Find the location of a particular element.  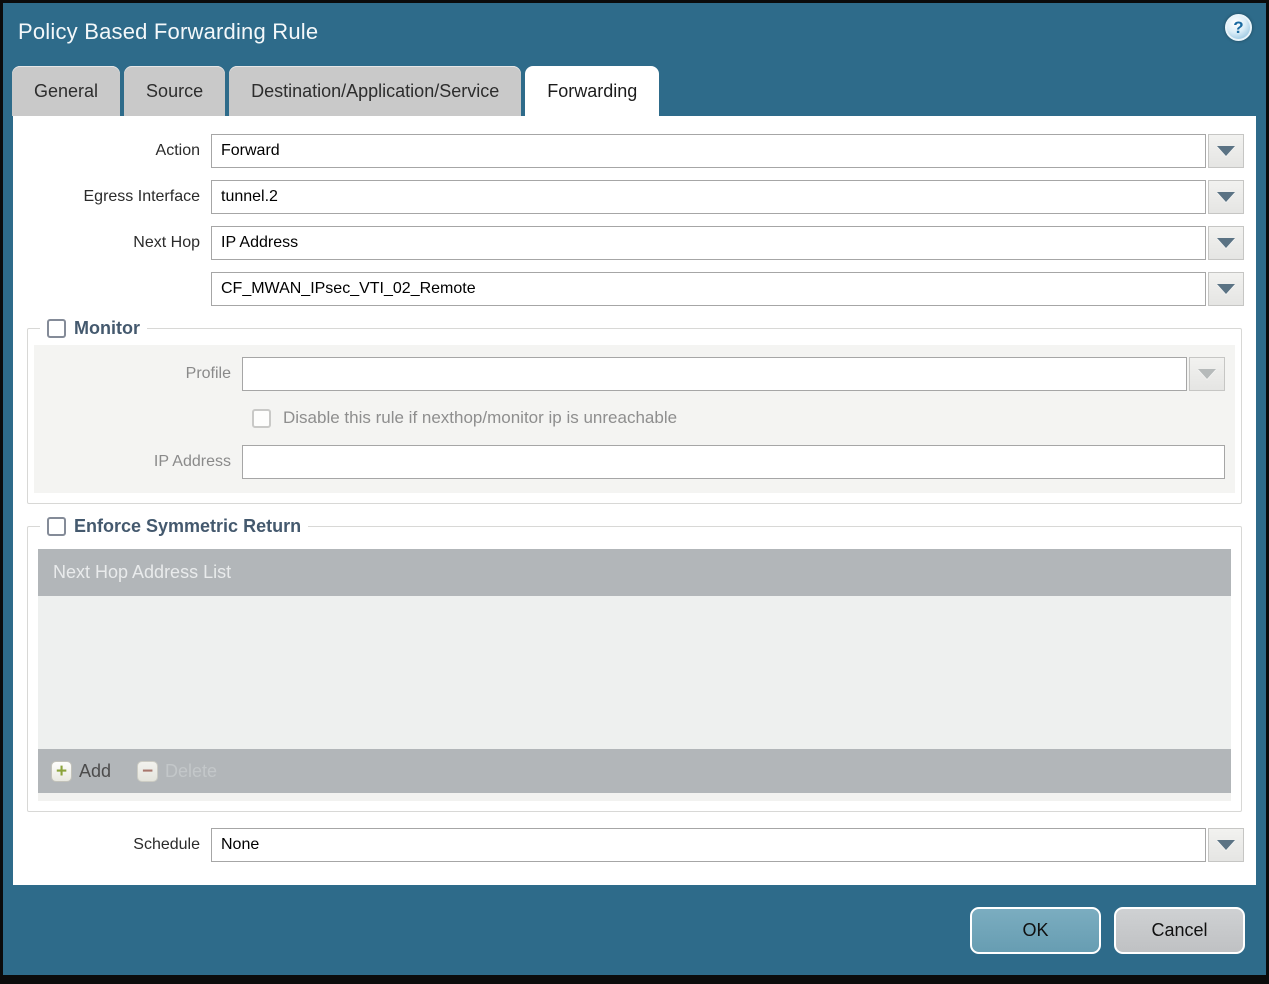

add-button-label: Add is located at coordinates (95, 770).